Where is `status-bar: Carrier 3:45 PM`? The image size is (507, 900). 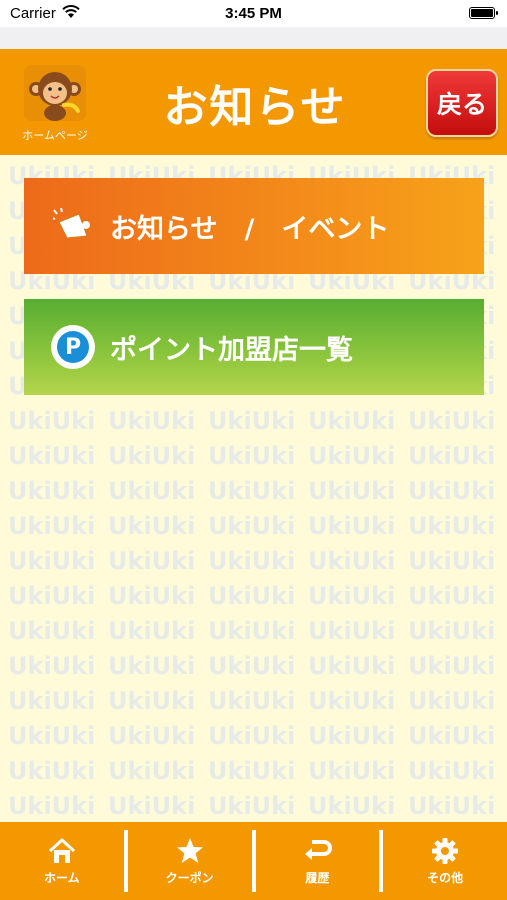
status-bar: Carrier 3:45 PM is located at coordinates (253, 13).